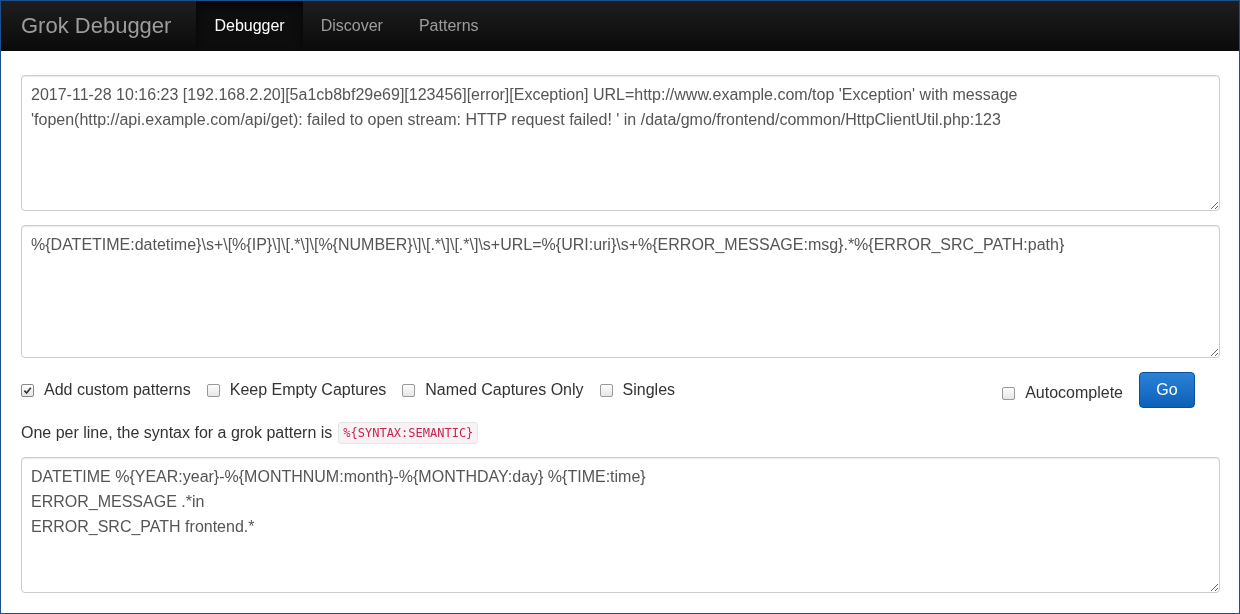 This screenshot has width=1240, height=614. I want to click on checkbox-label: Autocomplete, so click(1074, 393).